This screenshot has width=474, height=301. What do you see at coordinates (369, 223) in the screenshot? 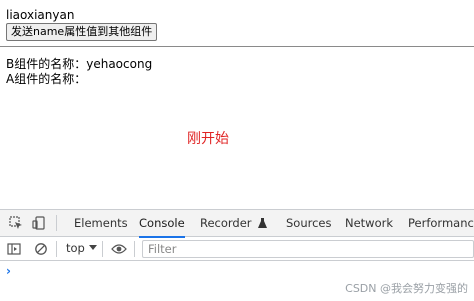
I see `tab-network: Network` at bounding box center [369, 223].